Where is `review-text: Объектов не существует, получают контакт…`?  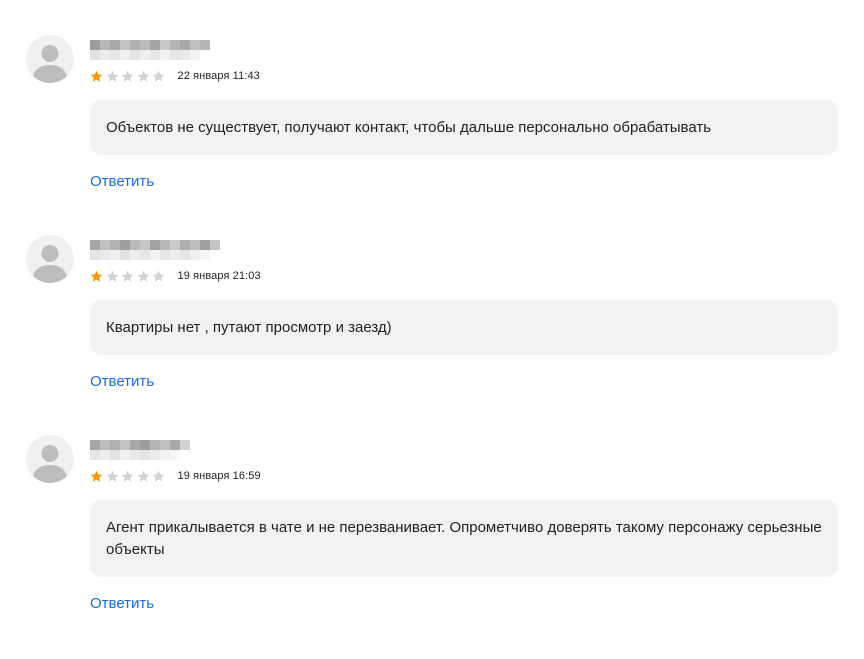 review-text: Объектов не существует, получают контакт… is located at coordinates (464, 127).